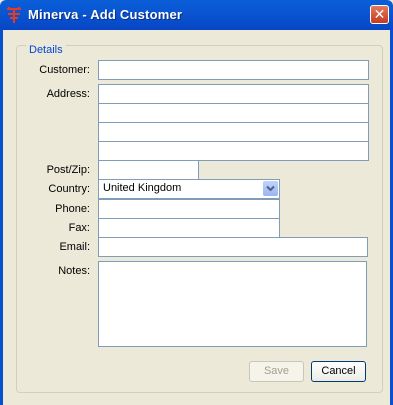 The image size is (393, 405). Describe the element at coordinates (105, 14) in the screenshot. I see `window-title: Minerva - Add Customer` at that location.